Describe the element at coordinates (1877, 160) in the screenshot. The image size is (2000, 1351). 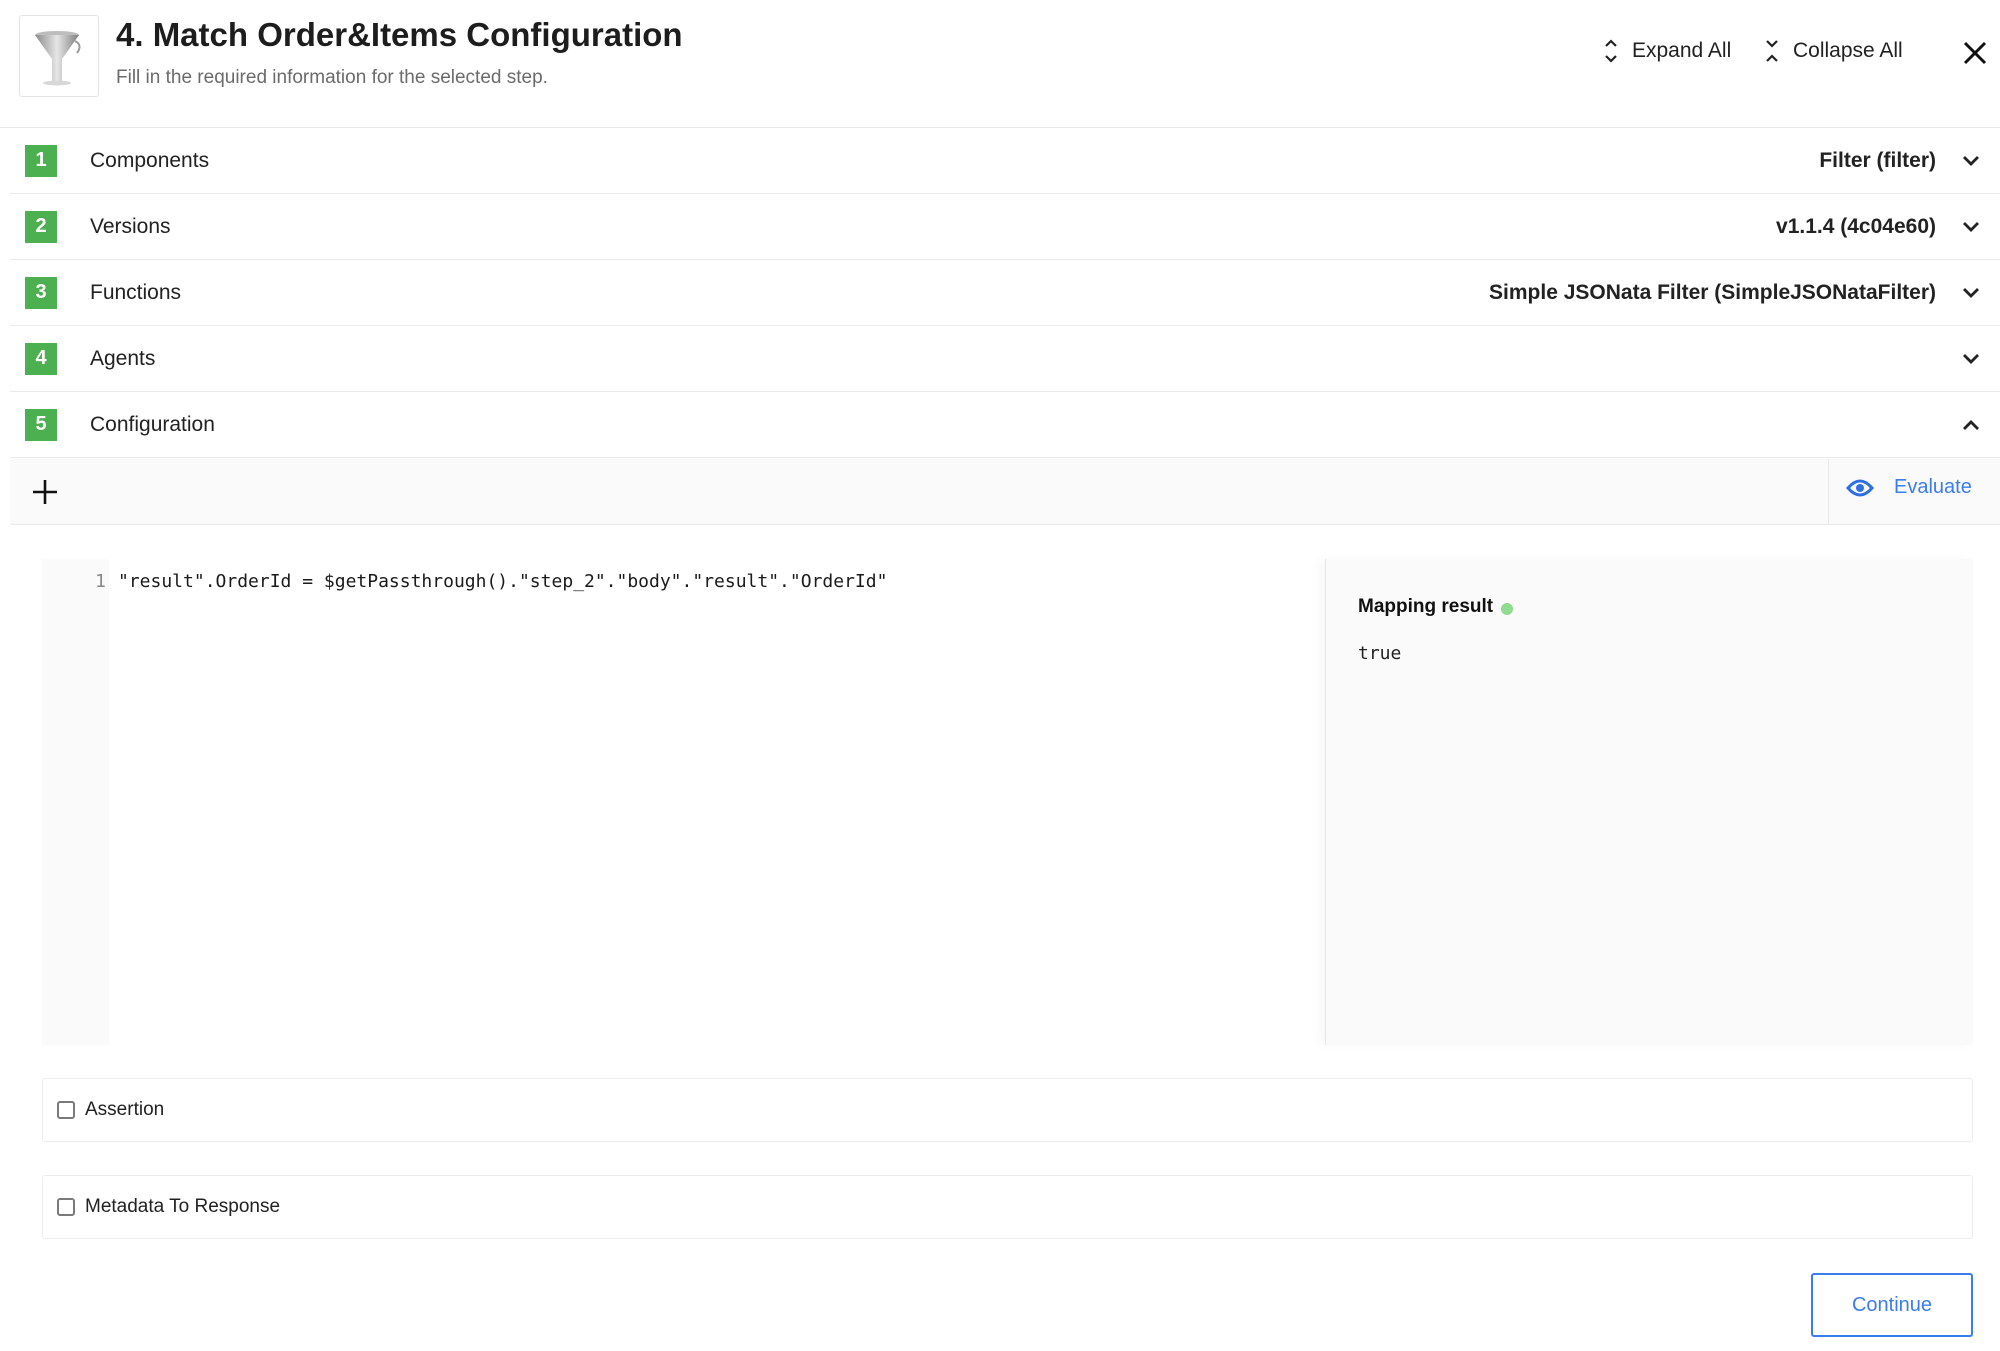
I see `step-value: Filter (filter)` at that location.